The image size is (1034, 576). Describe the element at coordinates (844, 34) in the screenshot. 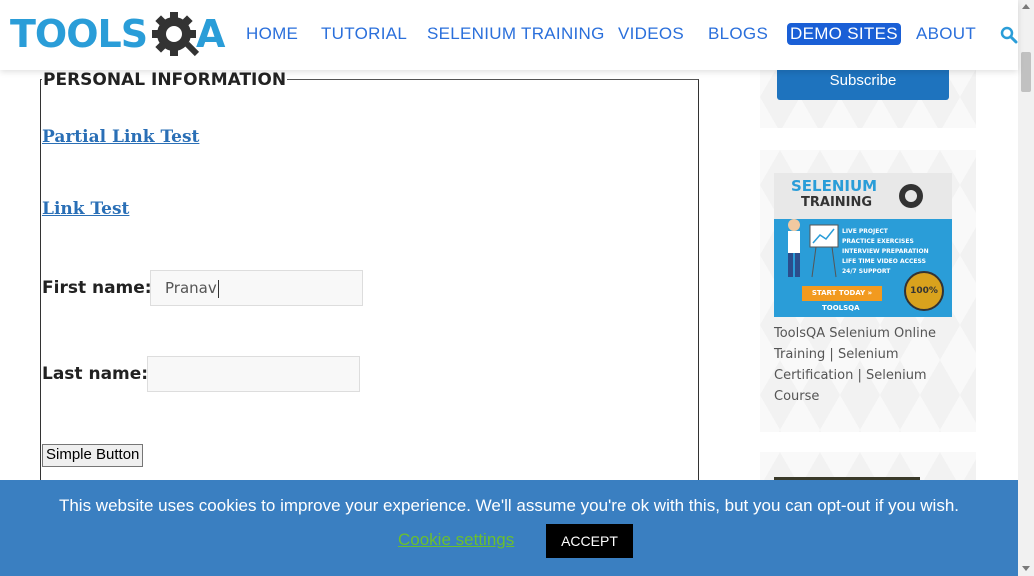

I see `nav-demo-sites: DEMO SITES` at that location.